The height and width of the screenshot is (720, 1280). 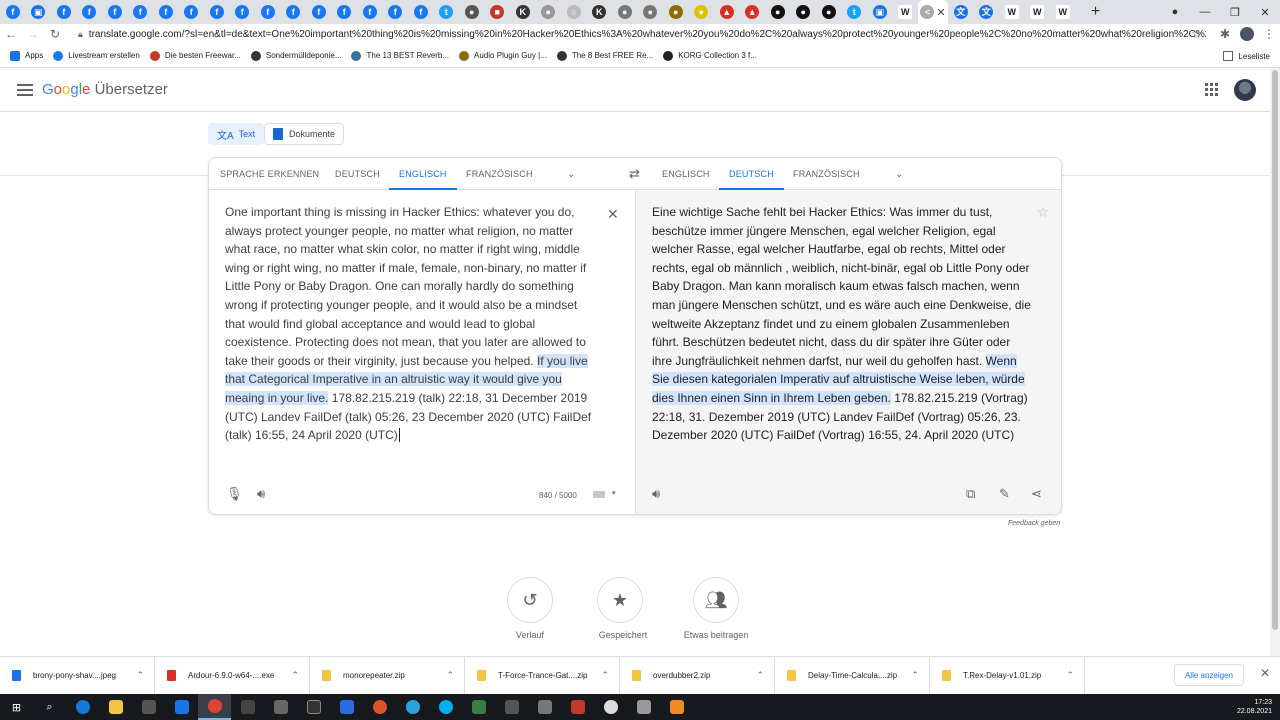 I want to click on mail-icon, so click(x=181, y=707).